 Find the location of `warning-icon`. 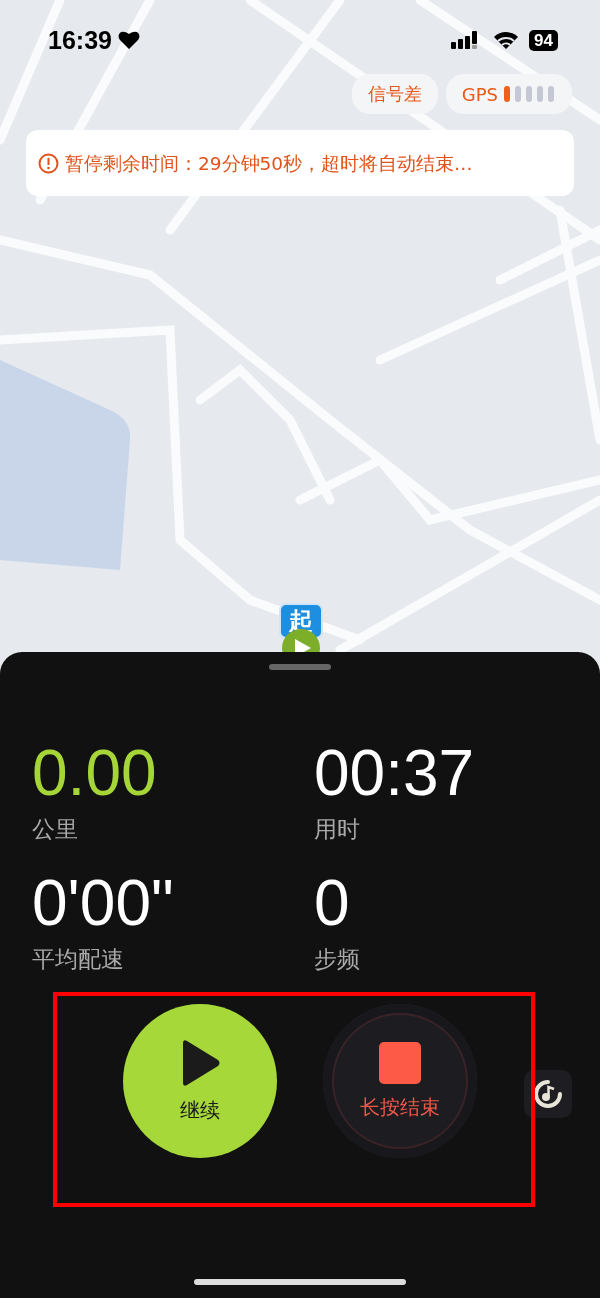

warning-icon is located at coordinates (48, 163).